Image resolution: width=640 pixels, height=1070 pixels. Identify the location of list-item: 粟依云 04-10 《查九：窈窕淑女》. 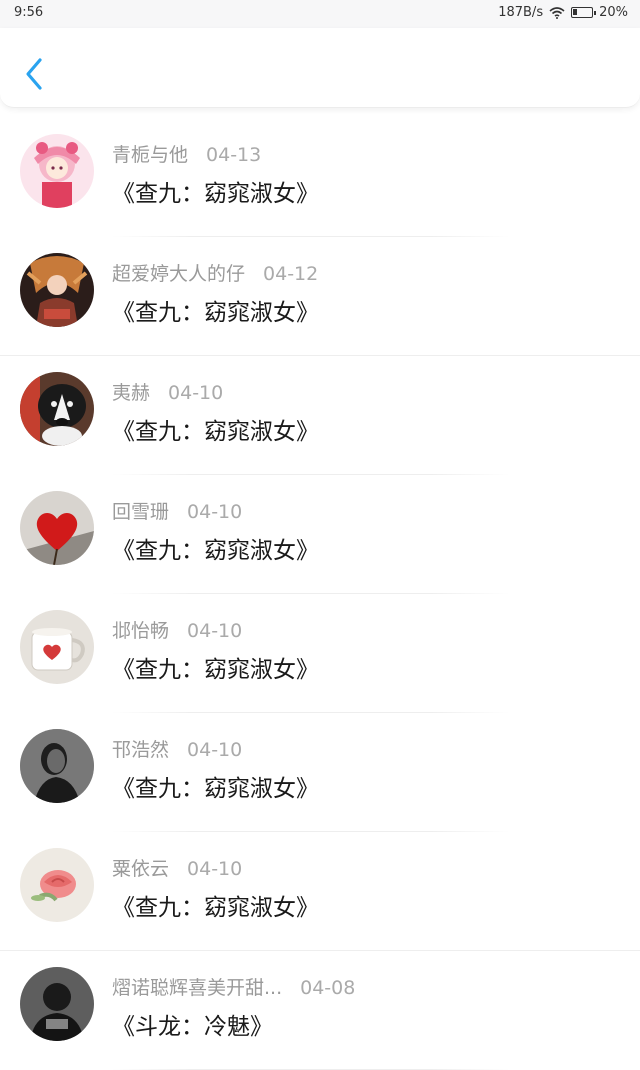
(320, 891).